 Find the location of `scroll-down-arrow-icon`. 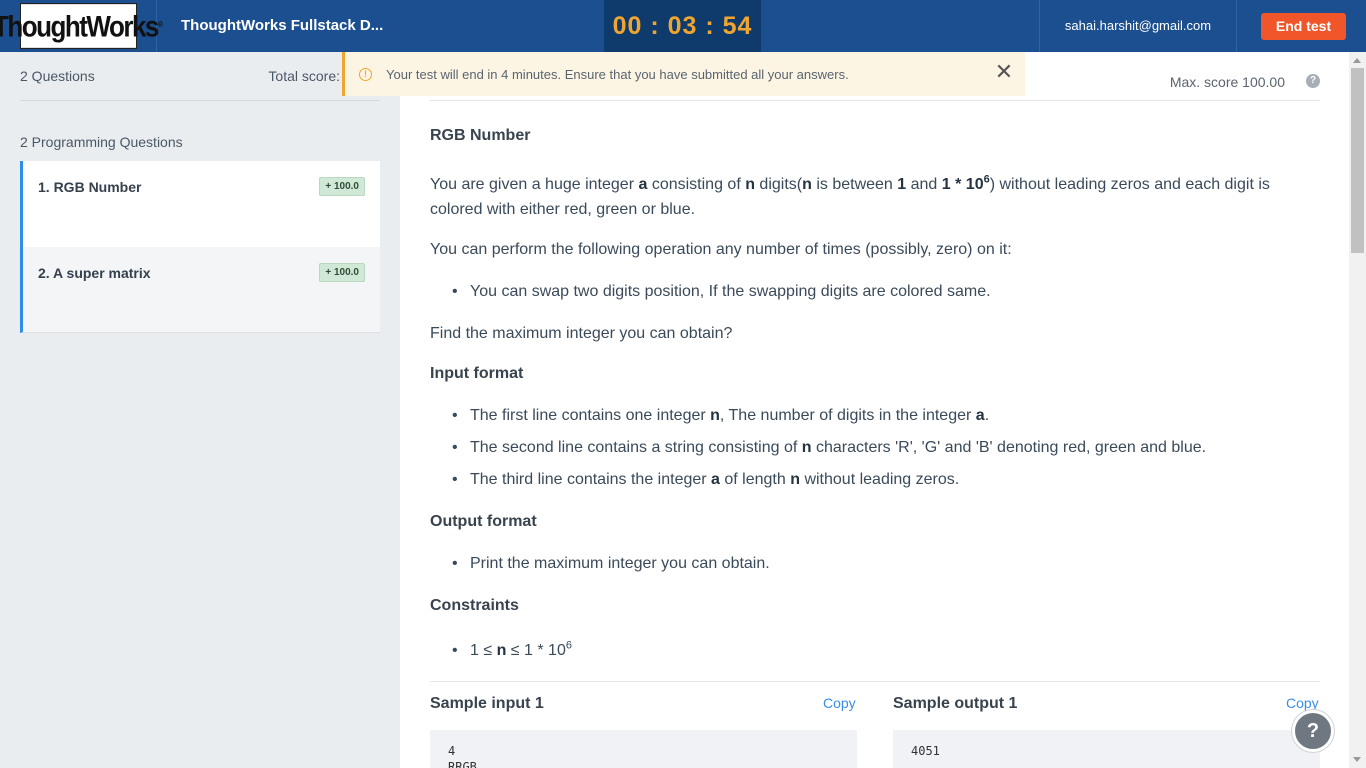

scroll-down-arrow-icon is located at coordinates (1357, 759).